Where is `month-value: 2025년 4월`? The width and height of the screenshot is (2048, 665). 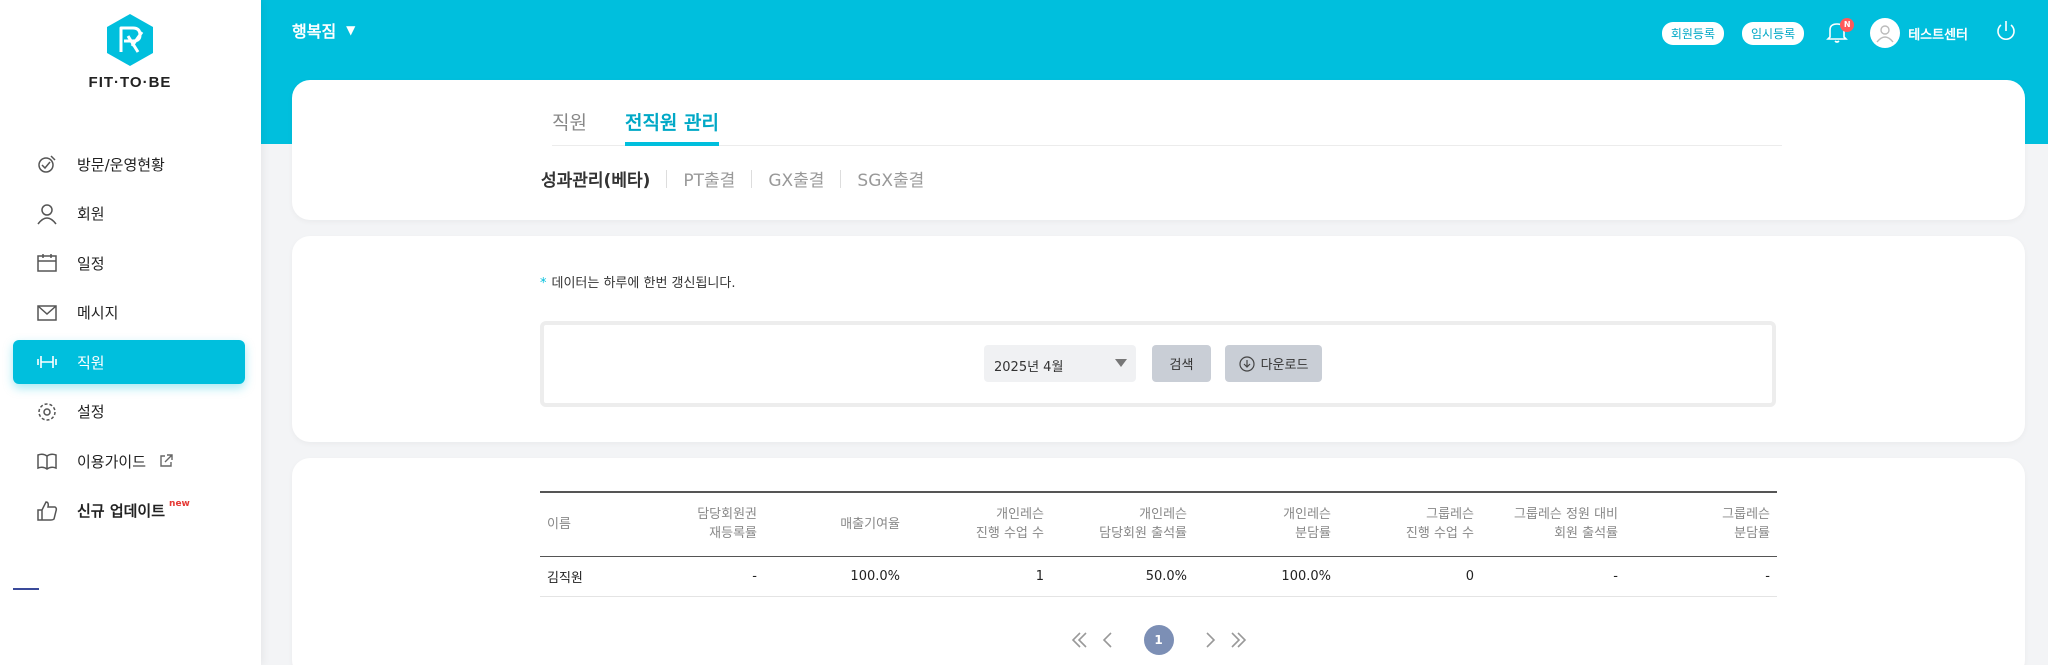
month-value: 2025년 4월 is located at coordinates (1029, 367).